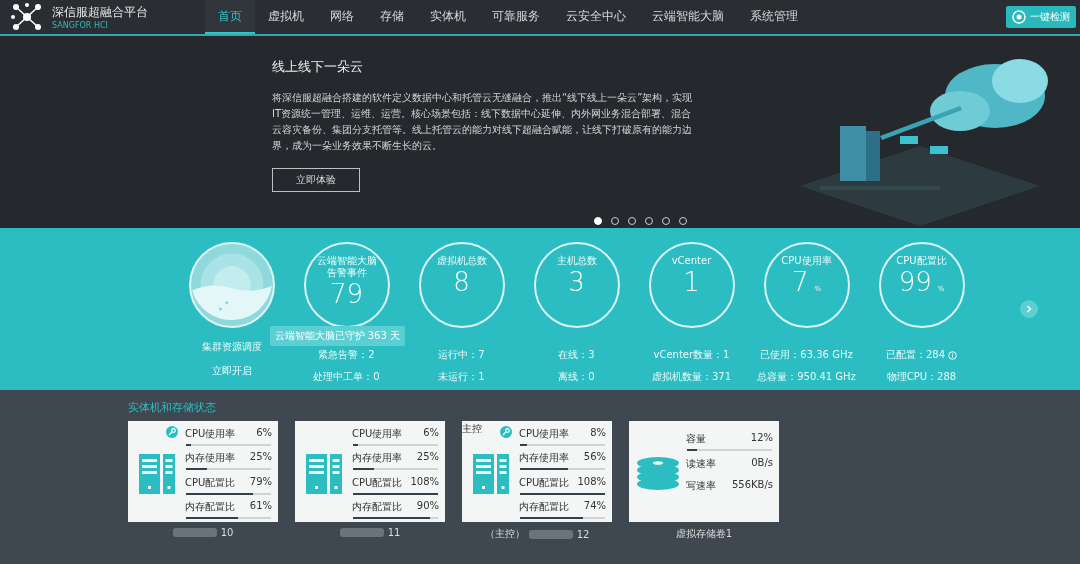 Image resolution: width=1080 pixels, height=564 pixels. Describe the element at coordinates (80, 25) in the screenshot. I see `app-subtitle: SANGFOR HCI` at that location.